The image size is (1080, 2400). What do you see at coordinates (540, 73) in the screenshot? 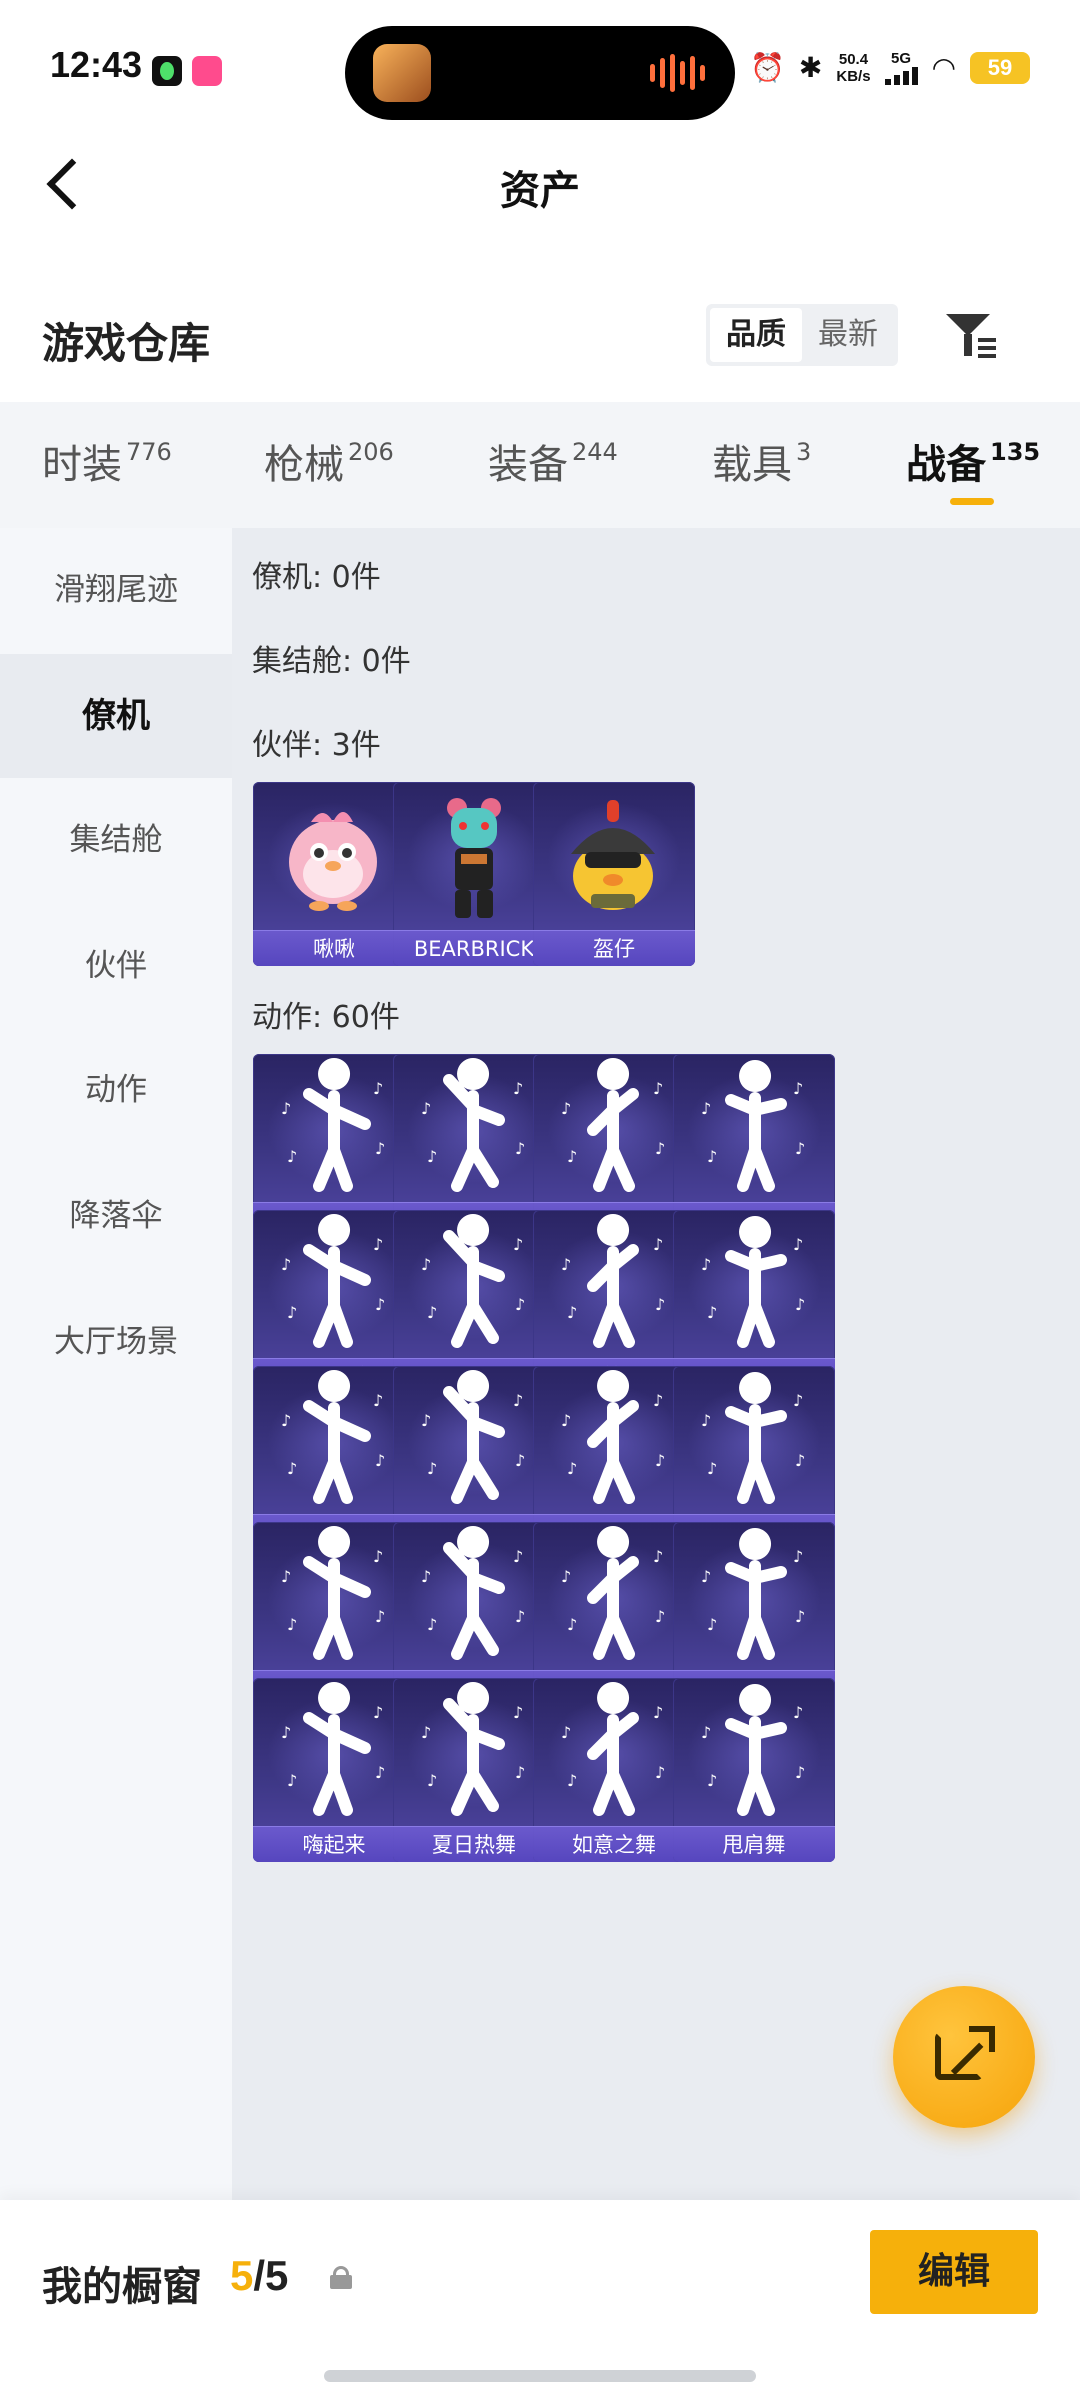
I see `dynamic-island` at bounding box center [540, 73].